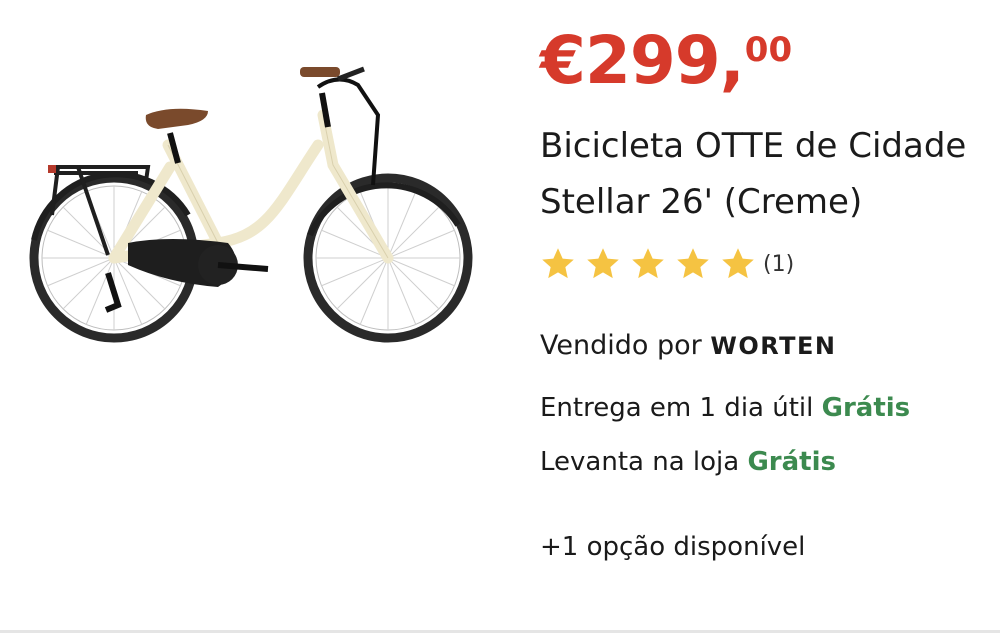 The height and width of the screenshot is (633, 1000). I want to click on seller-line: Vendido por WORTEN, so click(688, 345).